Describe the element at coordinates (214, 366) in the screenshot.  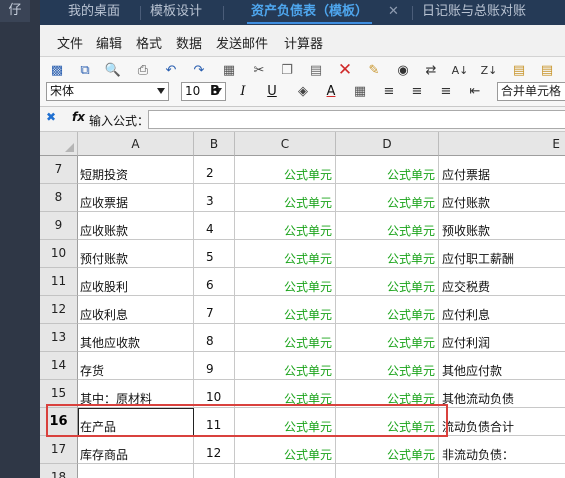
I see `cell-b: 9` at that location.